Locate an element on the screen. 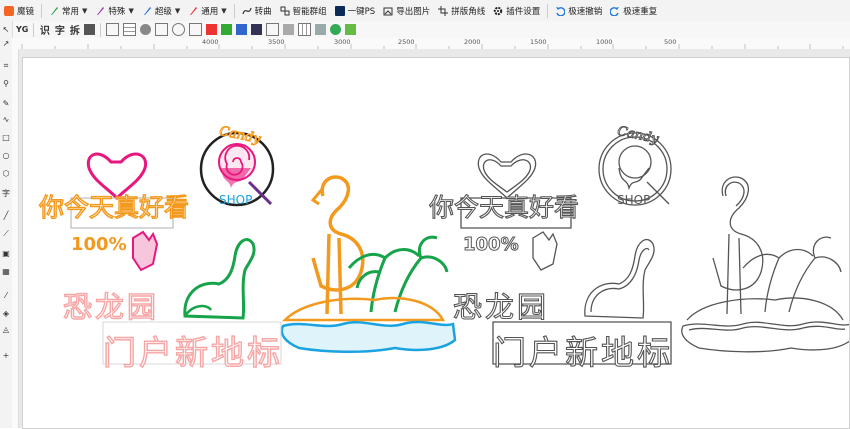 Image resolution: width=850 pixels, height=429 pixels. menu-changyong-button: 常用 ▼ is located at coordinates (68, 10).